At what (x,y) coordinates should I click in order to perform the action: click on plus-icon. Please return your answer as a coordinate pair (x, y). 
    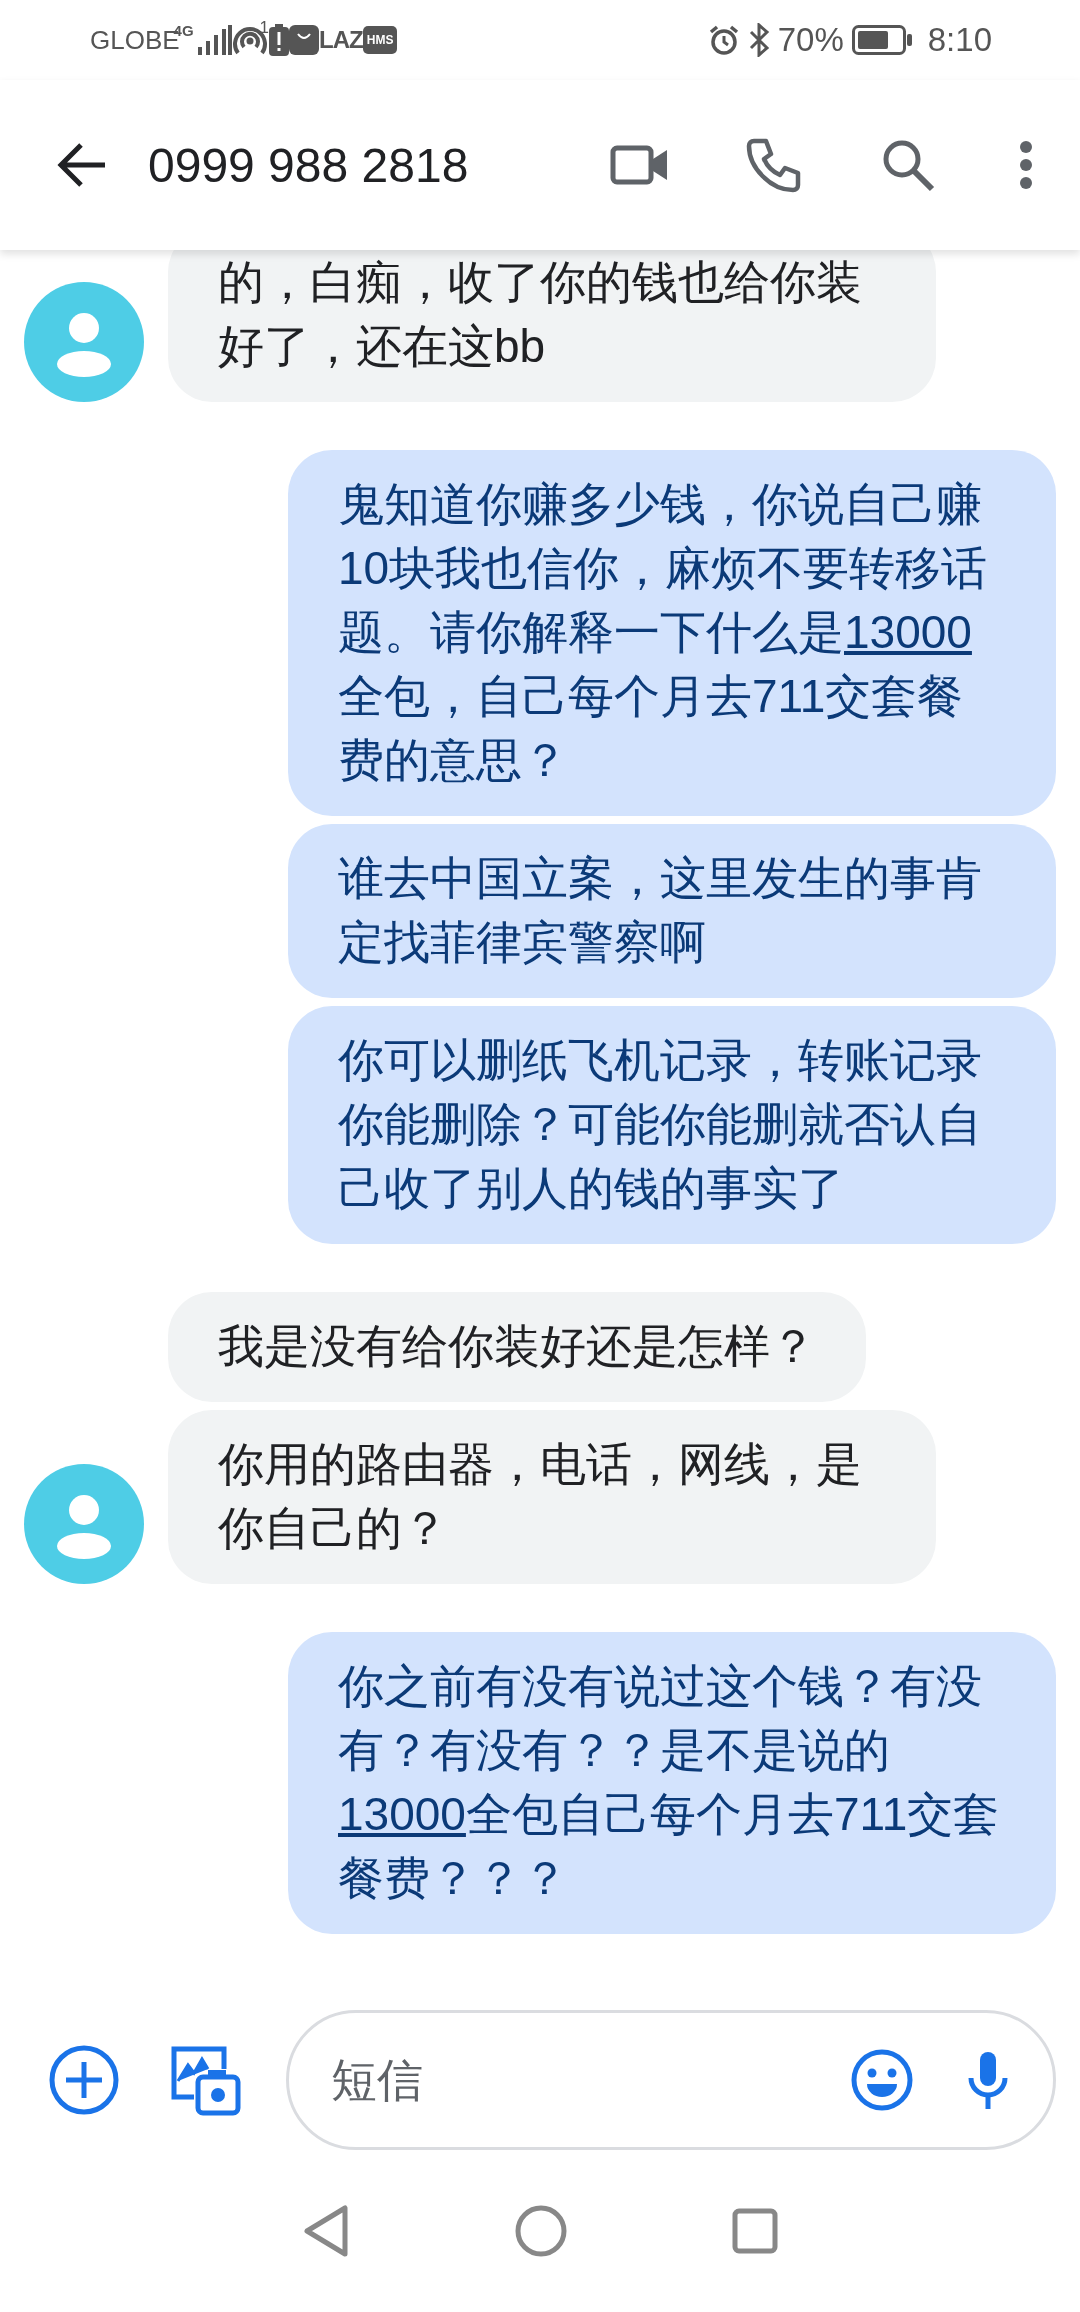
    Looking at the image, I should click on (84, 2080).